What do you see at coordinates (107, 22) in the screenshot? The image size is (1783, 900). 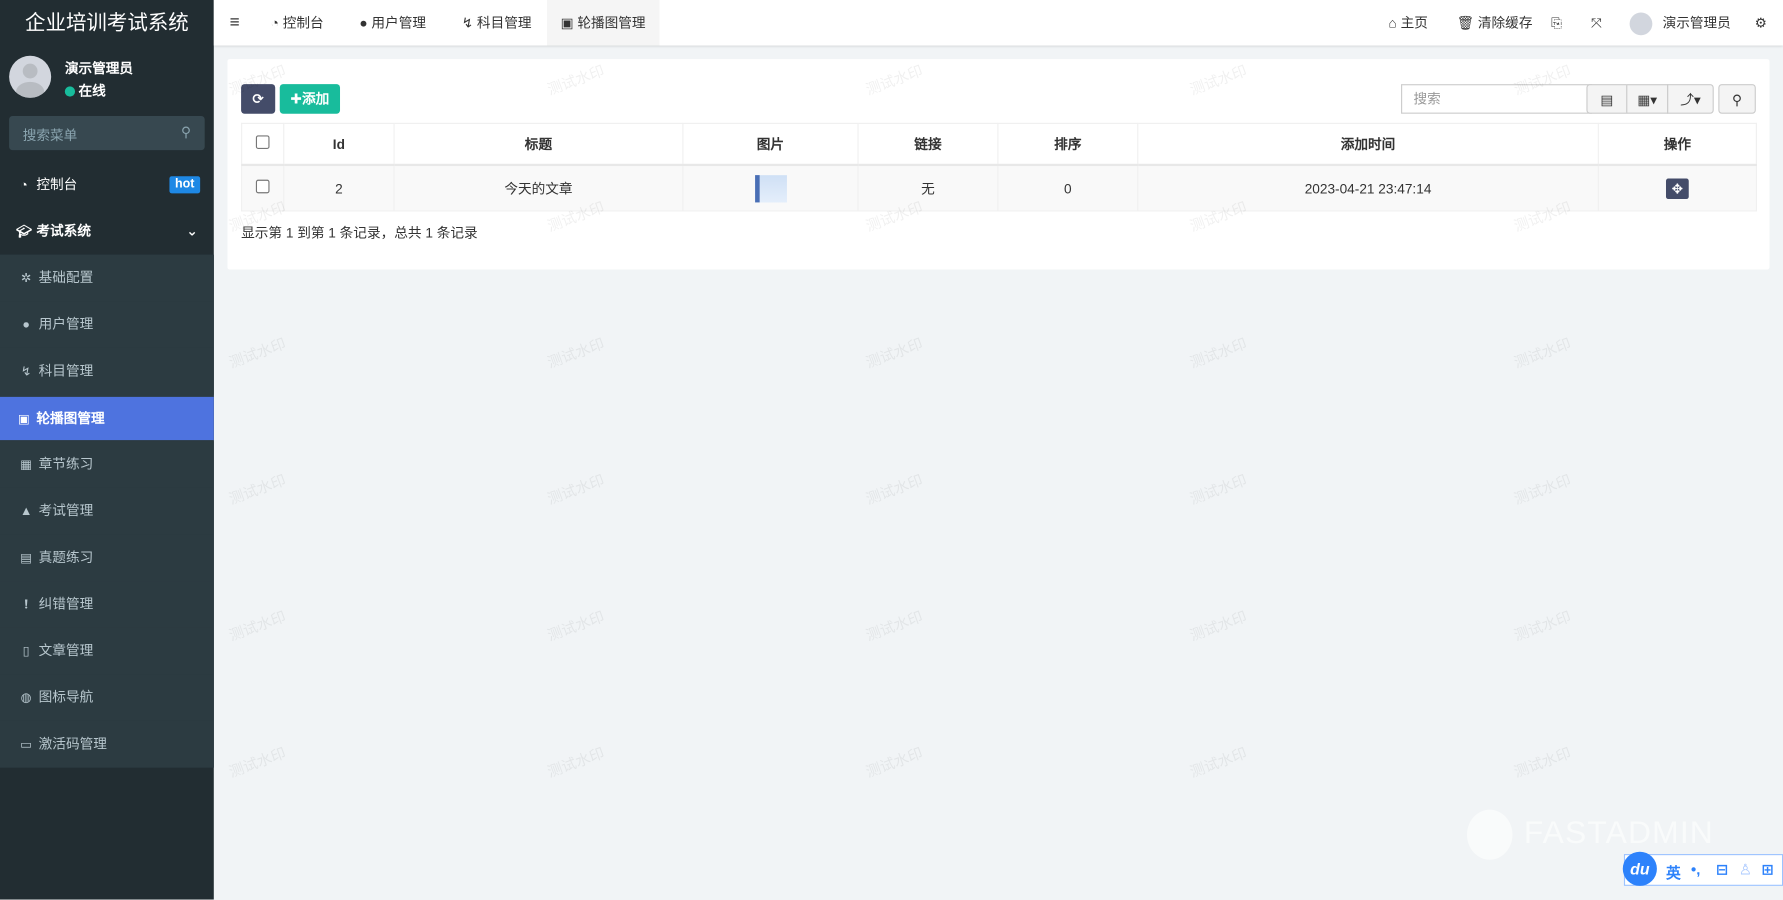 I see `app-title: 企业培训考试系统` at bounding box center [107, 22].